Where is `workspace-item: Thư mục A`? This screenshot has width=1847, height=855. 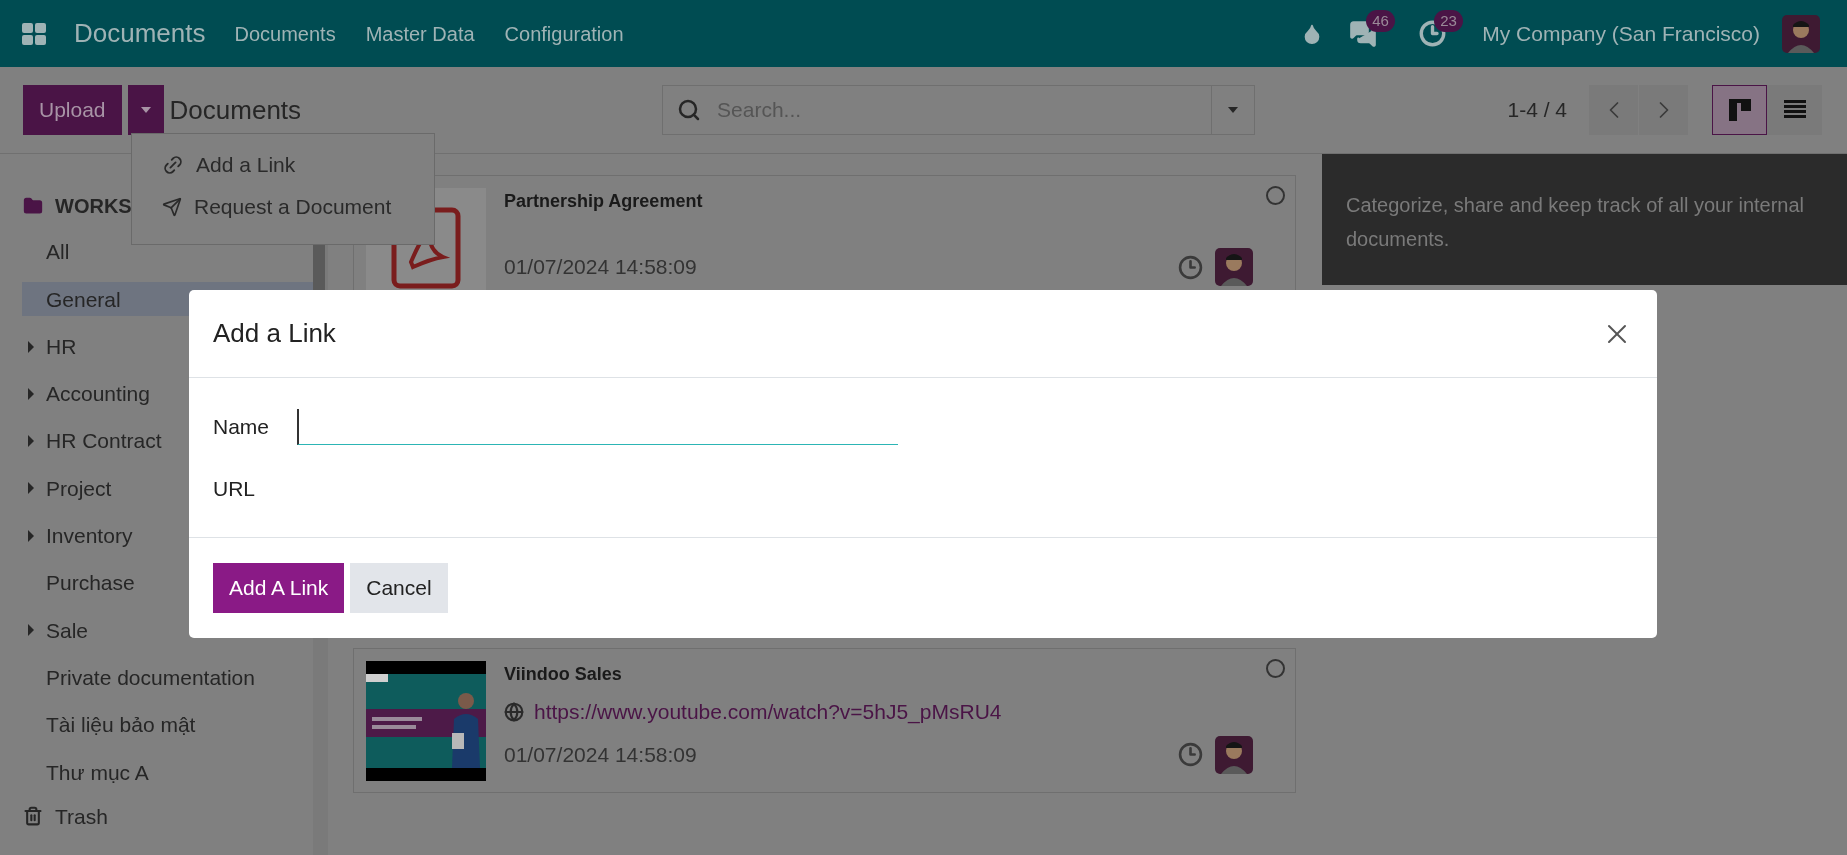 workspace-item: Thư mục A is located at coordinates (167, 772).